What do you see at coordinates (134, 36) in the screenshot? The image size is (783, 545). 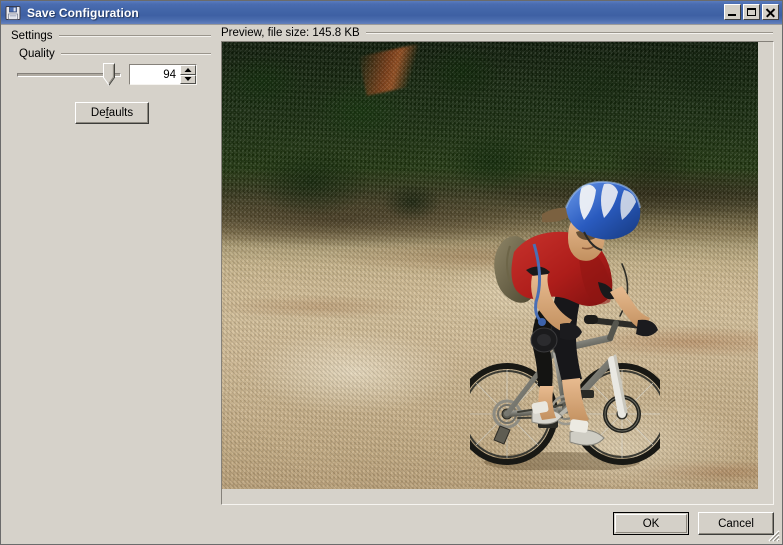 I see `settings-group-divider` at bounding box center [134, 36].